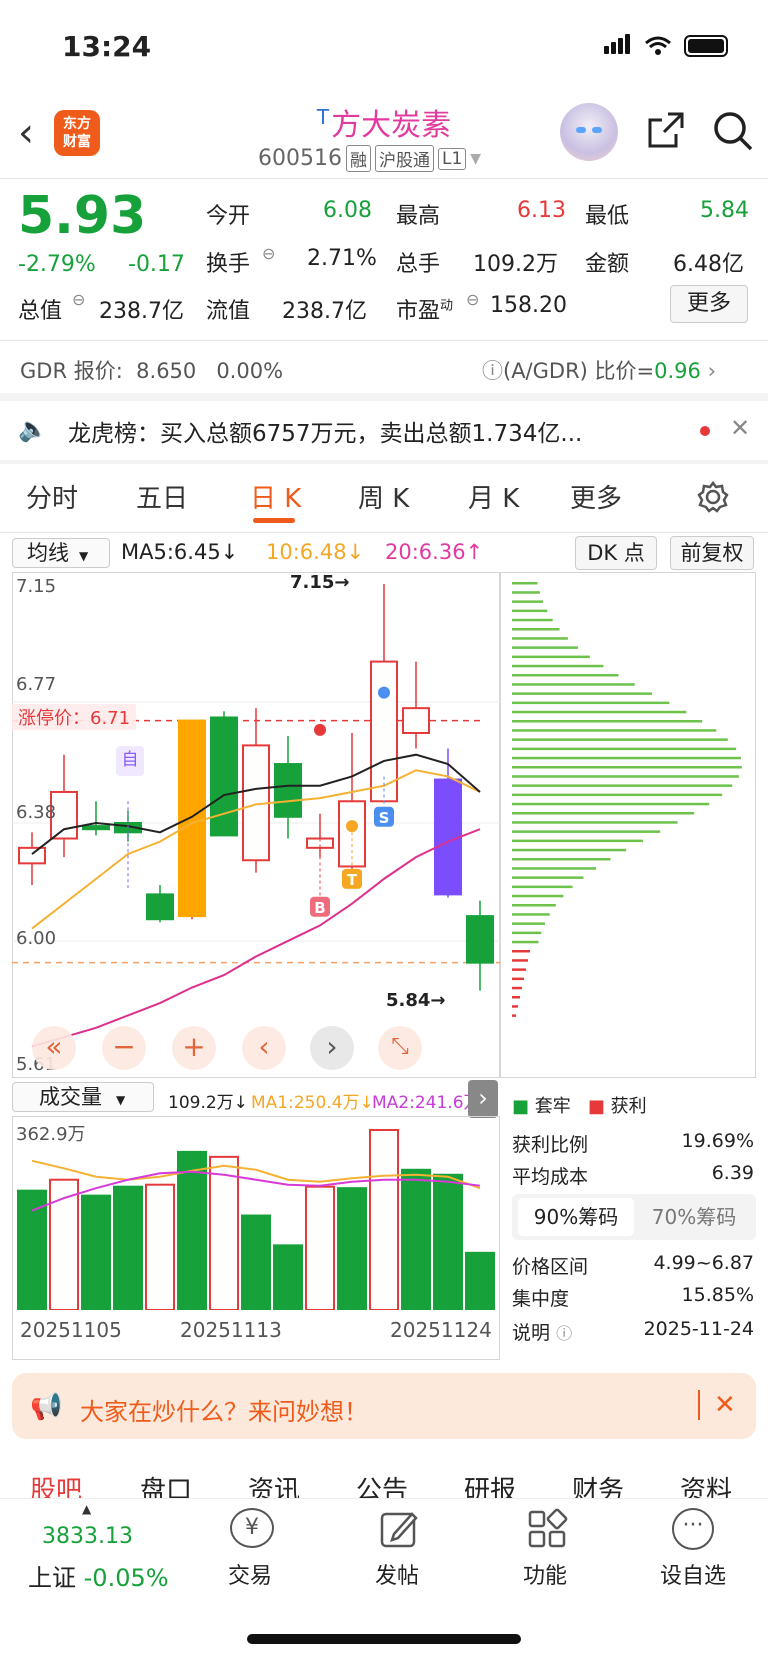 The width and height of the screenshot is (768, 1663). I want to click on prev-button: ‹, so click(264, 1048).